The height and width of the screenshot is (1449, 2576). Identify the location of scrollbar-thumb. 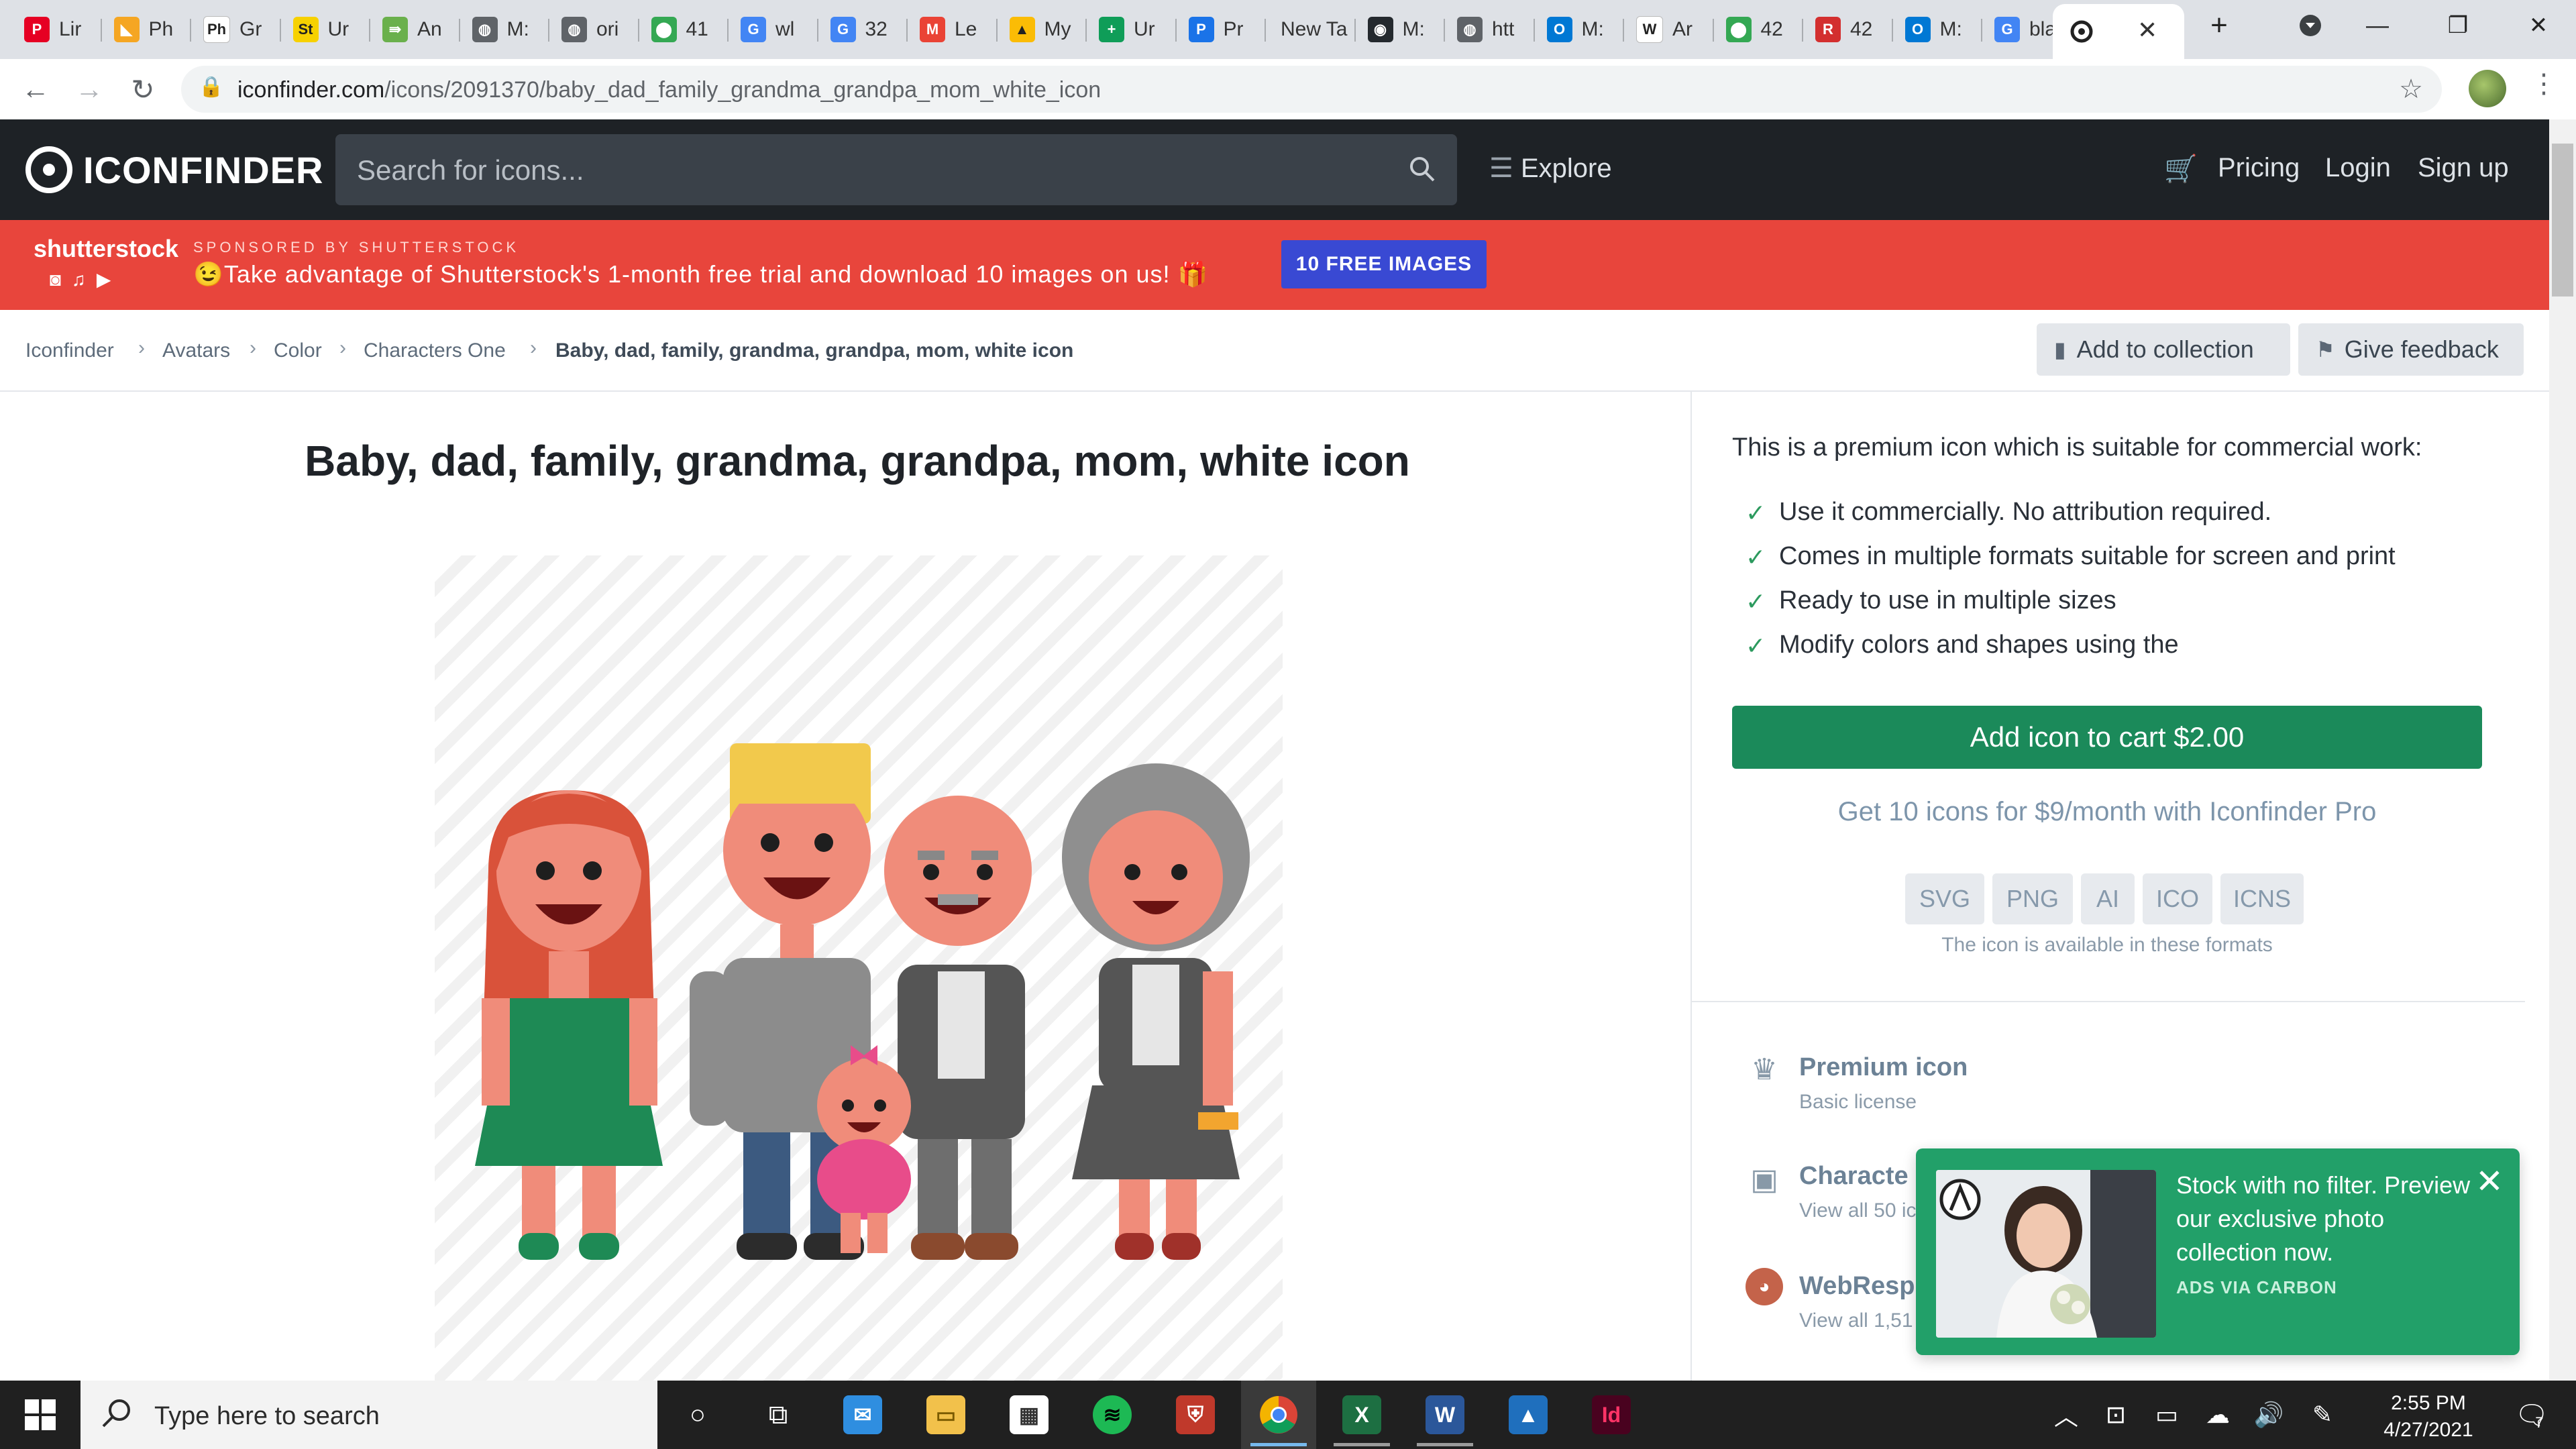
(2562, 220).